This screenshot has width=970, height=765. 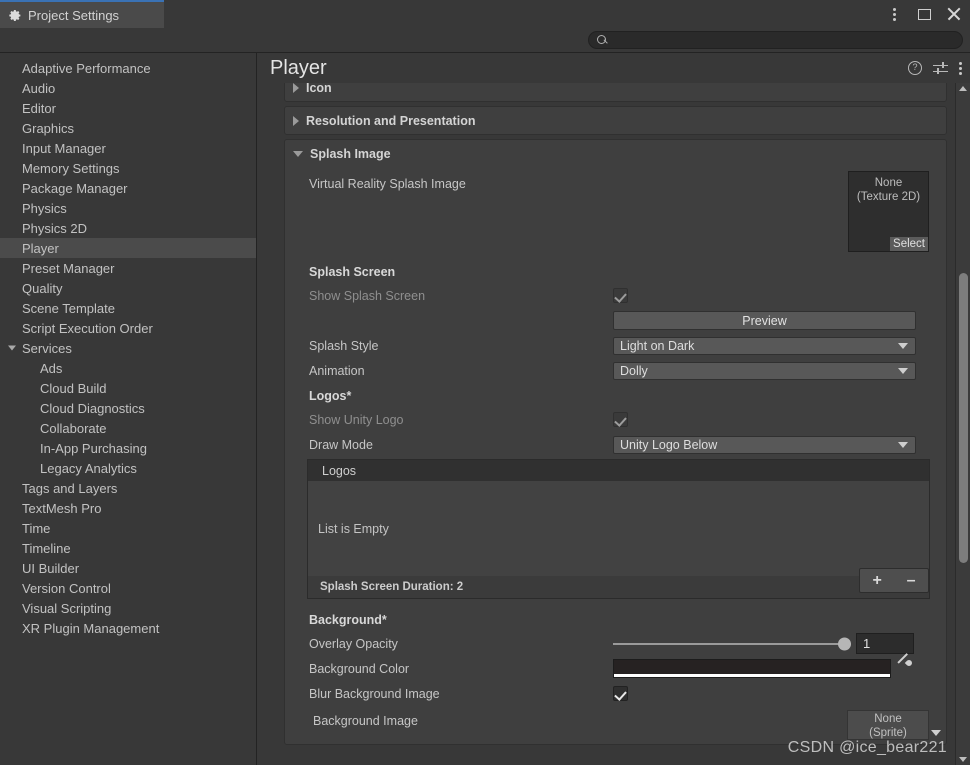 What do you see at coordinates (620, 295) in the screenshot?
I see `show-splash-screen-checkbox` at bounding box center [620, 295].